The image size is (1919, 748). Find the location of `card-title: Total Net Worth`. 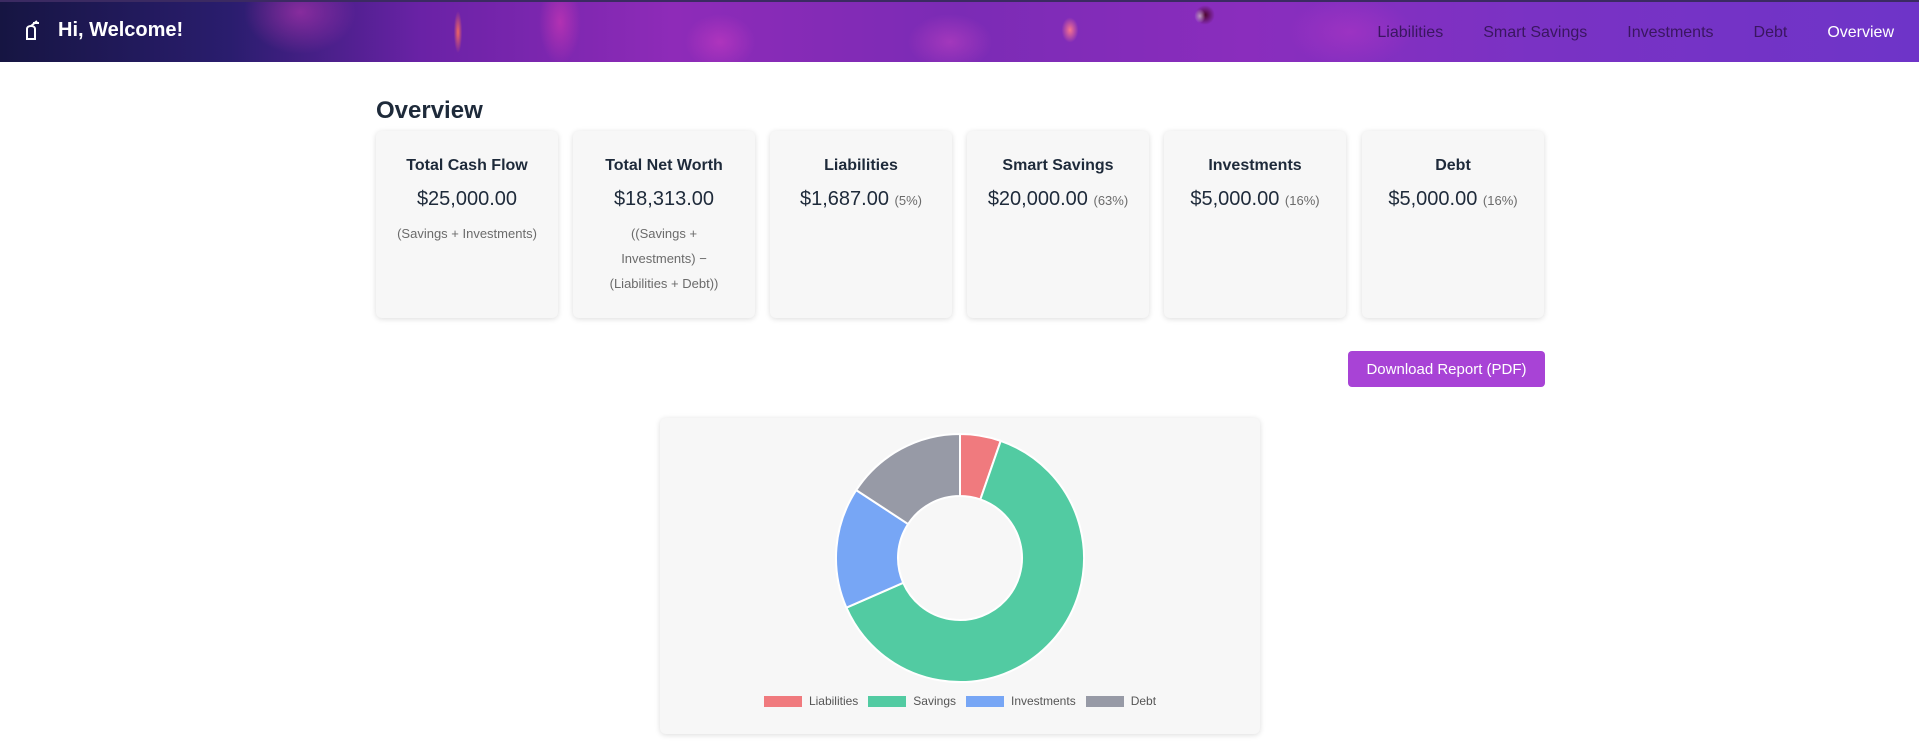

card-title: Total Net Worth is located at coordinates (664, 165).